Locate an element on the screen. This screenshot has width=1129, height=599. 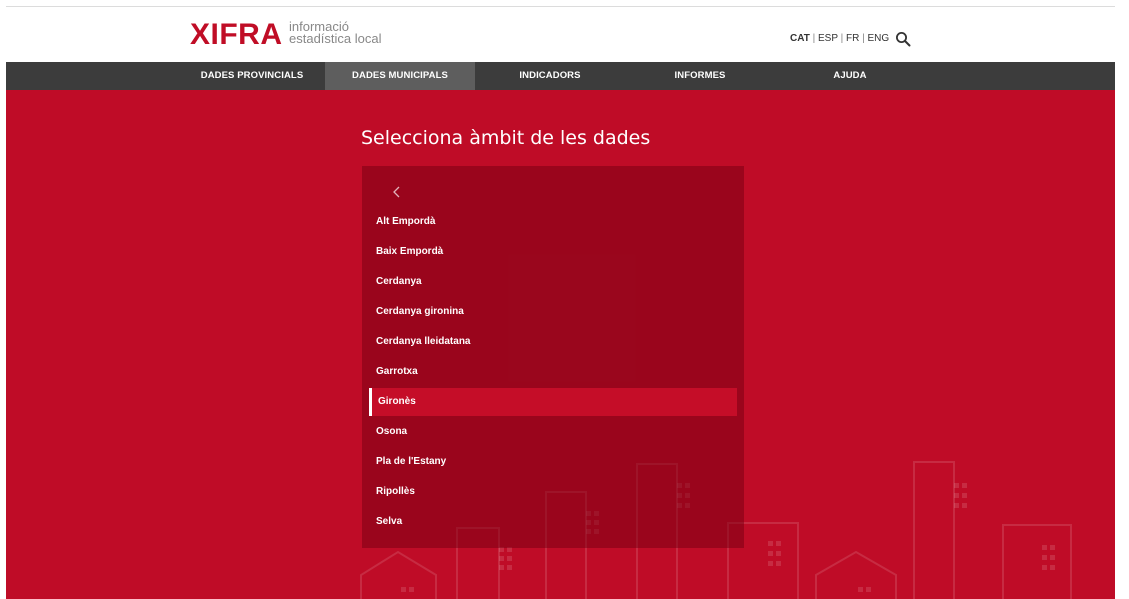
nav-item-dades-municipals: DADES MUNICIPALS is located at coordinates (400, 76).